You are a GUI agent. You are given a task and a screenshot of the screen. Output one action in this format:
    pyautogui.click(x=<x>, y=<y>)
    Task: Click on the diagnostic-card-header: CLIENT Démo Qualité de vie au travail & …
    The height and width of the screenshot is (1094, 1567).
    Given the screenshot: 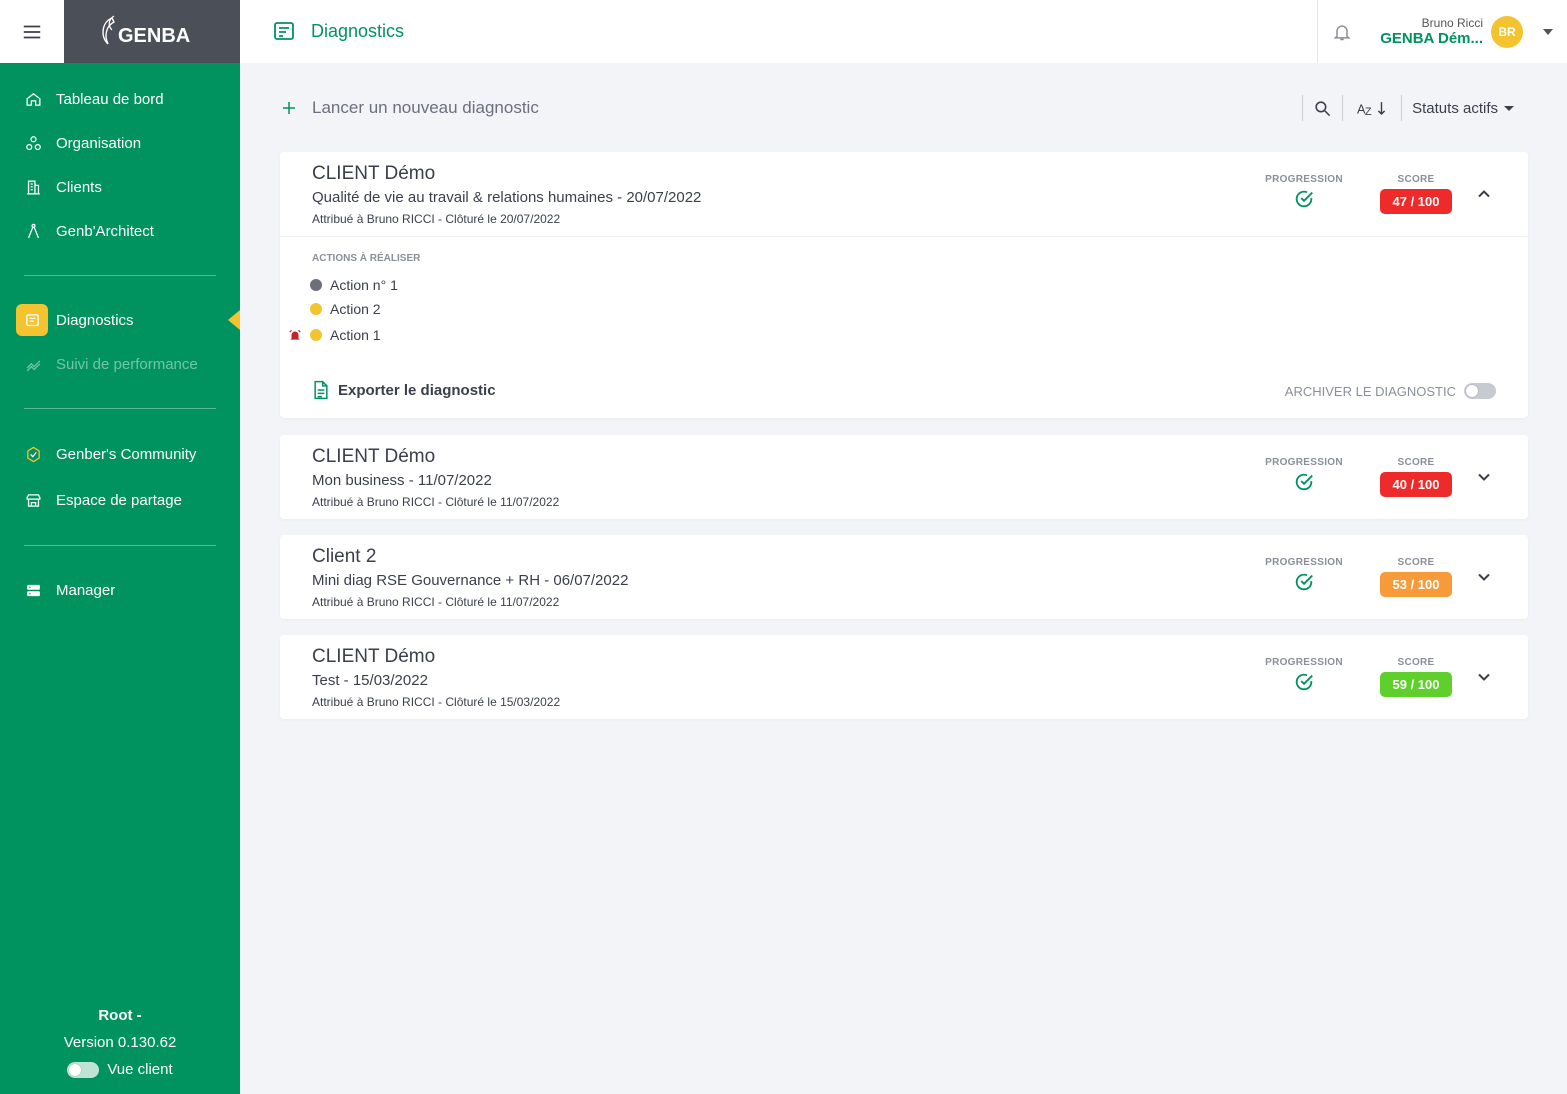 What is the action you would take?
    pyautogui.click(x=904, y=194)
    